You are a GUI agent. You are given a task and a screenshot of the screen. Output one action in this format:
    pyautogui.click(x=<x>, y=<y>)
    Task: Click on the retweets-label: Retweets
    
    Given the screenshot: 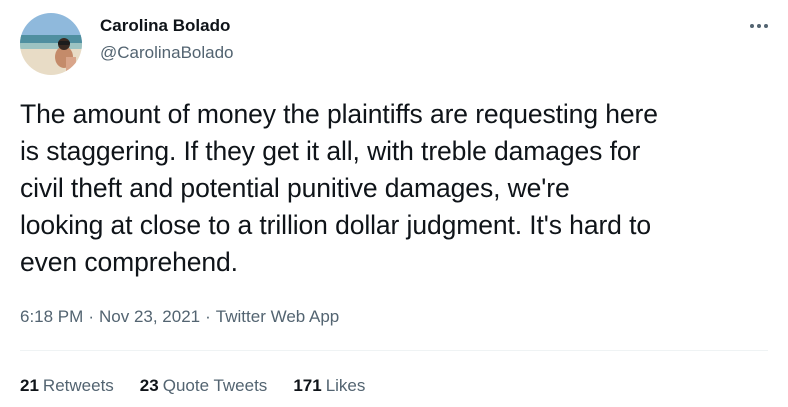 What is the action you would take?
    pyautogui.click(x=78, y=385)
    